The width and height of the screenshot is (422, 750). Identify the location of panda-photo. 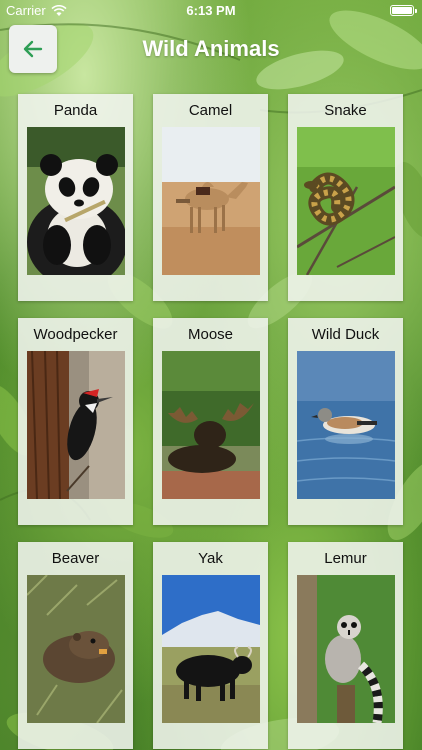
(76, 201).